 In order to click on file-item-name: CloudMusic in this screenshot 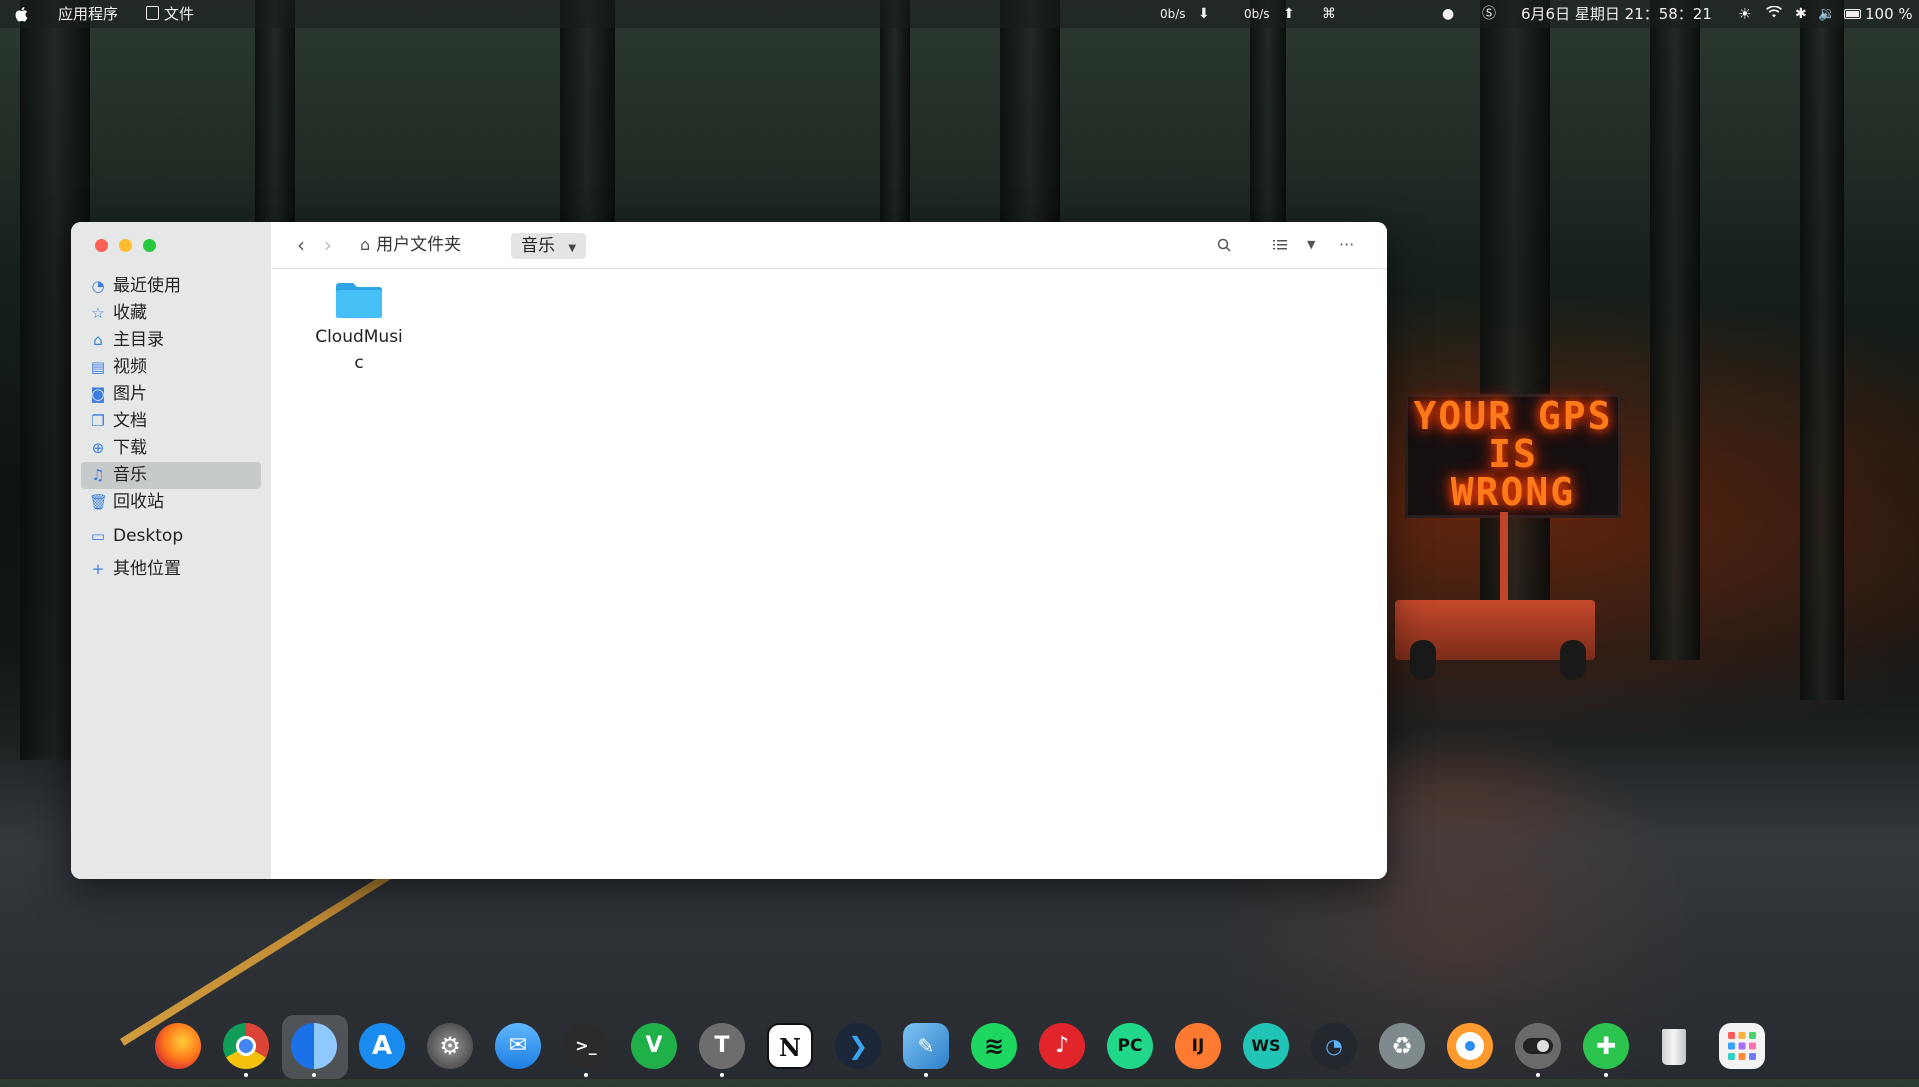, I will do `click(359, 350)`.